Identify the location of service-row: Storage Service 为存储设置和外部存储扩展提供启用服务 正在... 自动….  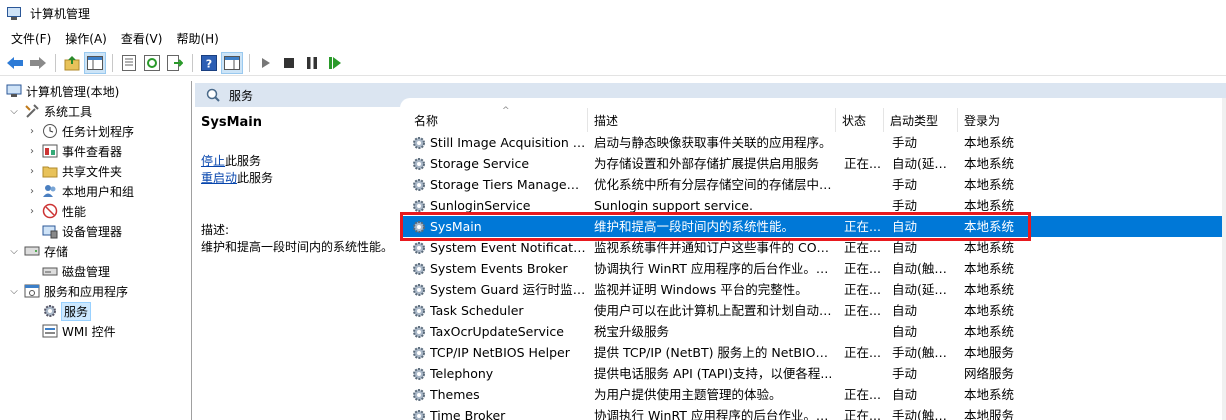
(813, 163).